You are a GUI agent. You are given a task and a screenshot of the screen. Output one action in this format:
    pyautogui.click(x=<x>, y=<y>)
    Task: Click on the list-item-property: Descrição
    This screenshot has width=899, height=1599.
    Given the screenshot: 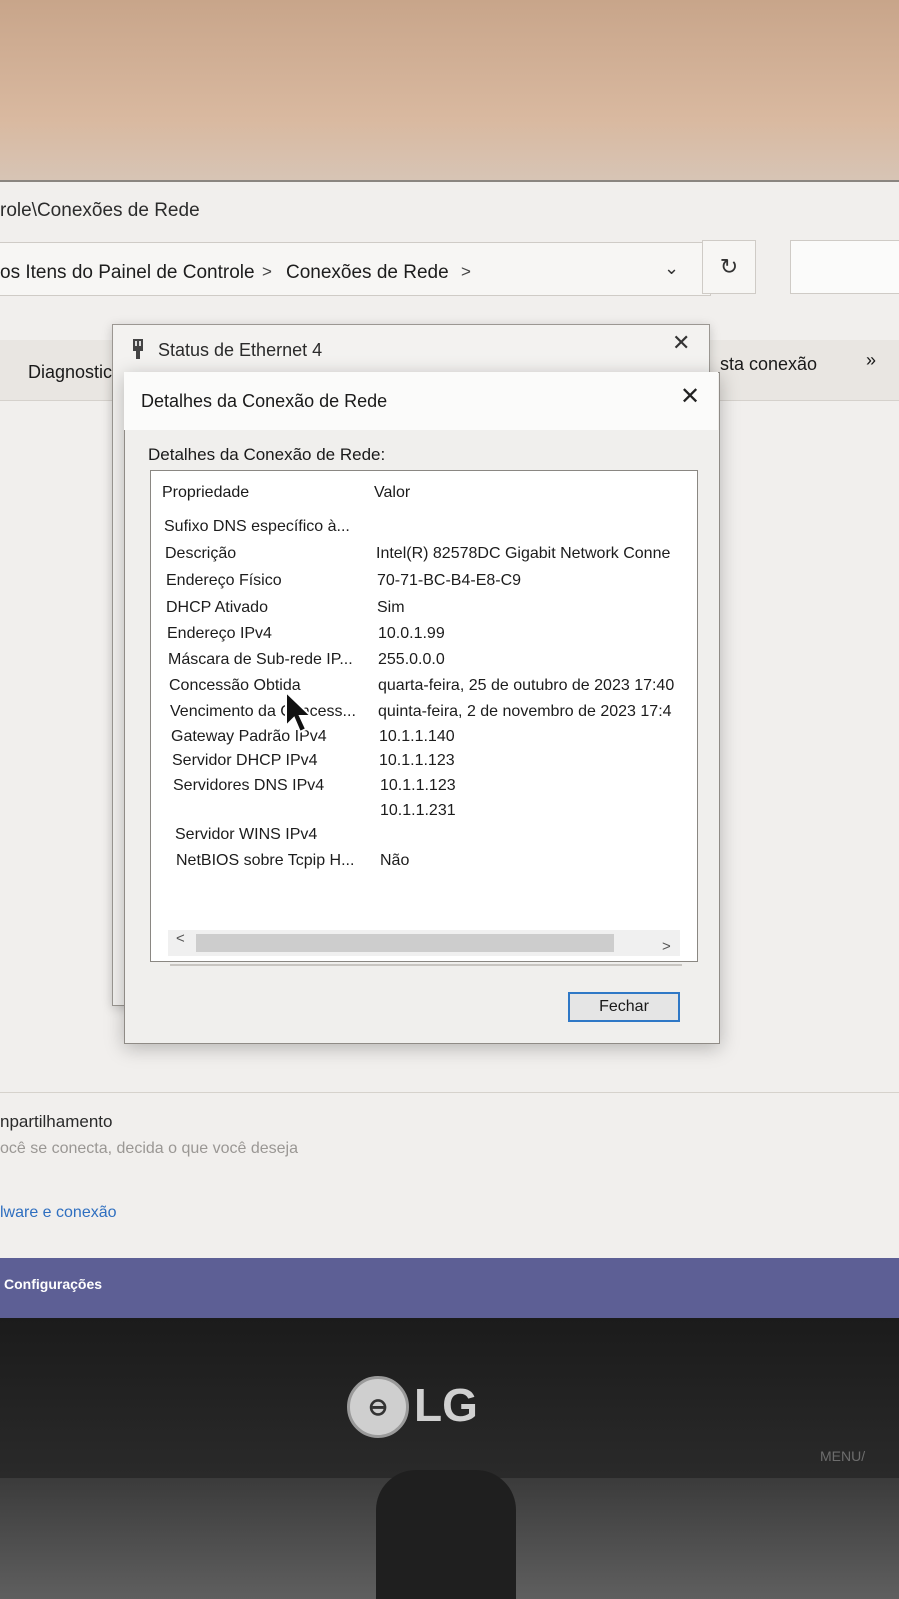 What is the action you would take?
    pyautogui.click(x=200, y=554)
    